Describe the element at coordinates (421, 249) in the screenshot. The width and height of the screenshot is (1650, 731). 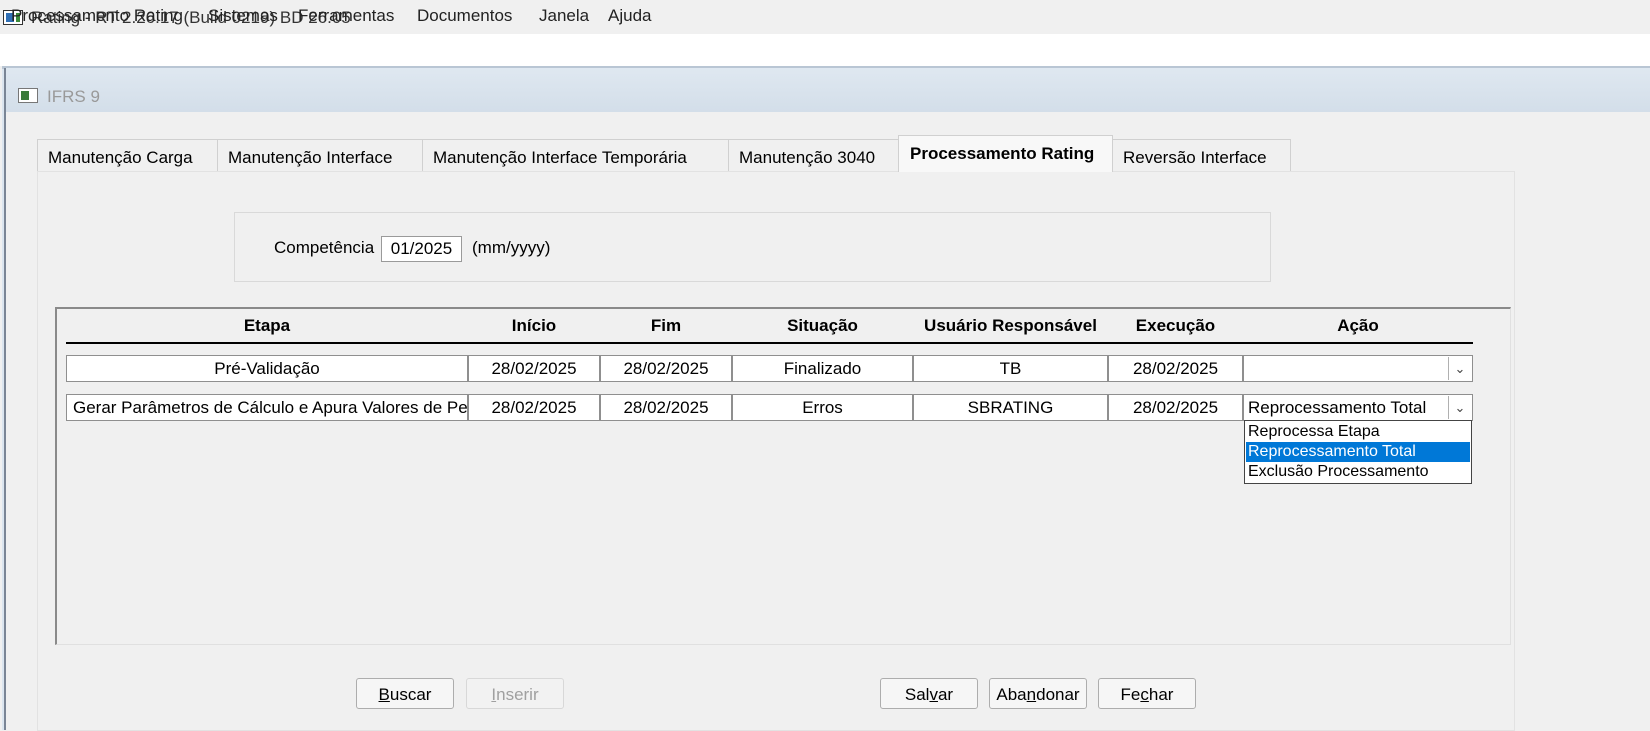
I see `competencia-input: 01/2025` at that location.